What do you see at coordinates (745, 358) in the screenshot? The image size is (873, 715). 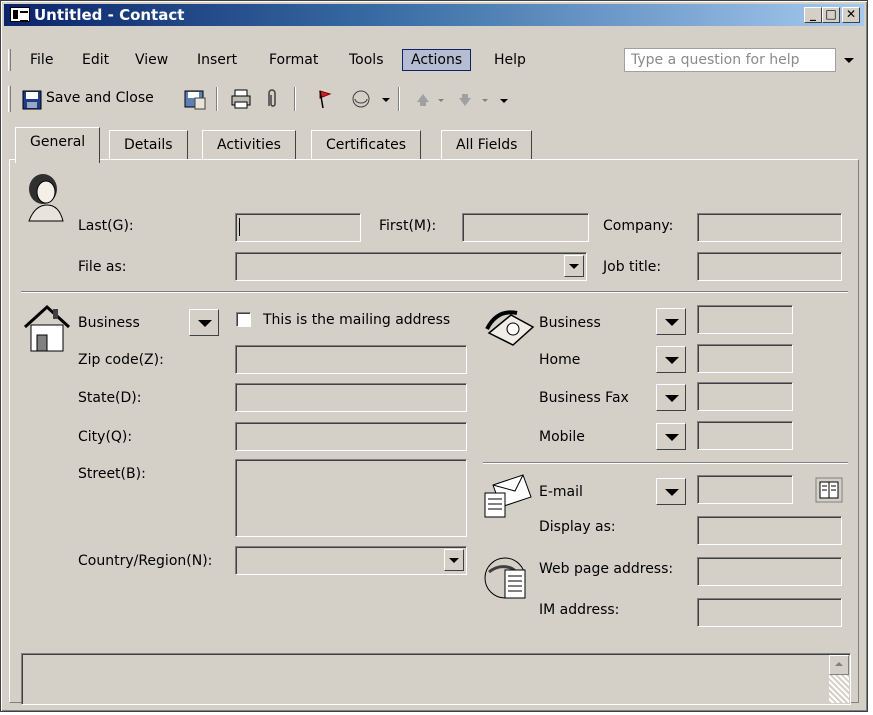 I see `phone-home-input` at bounding box center [745, 358].